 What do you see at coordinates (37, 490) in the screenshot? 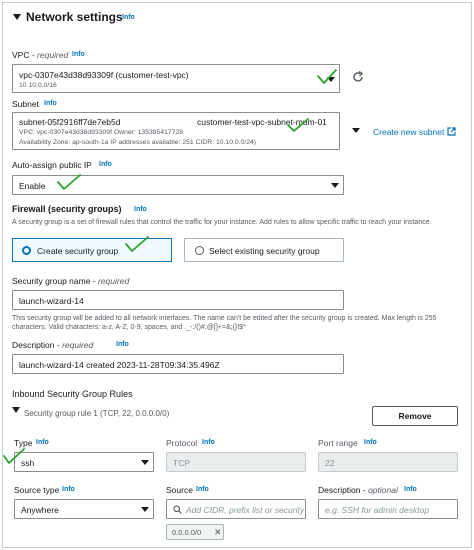
I see `source-type-label: Source type` at bounding box center [37, 490].